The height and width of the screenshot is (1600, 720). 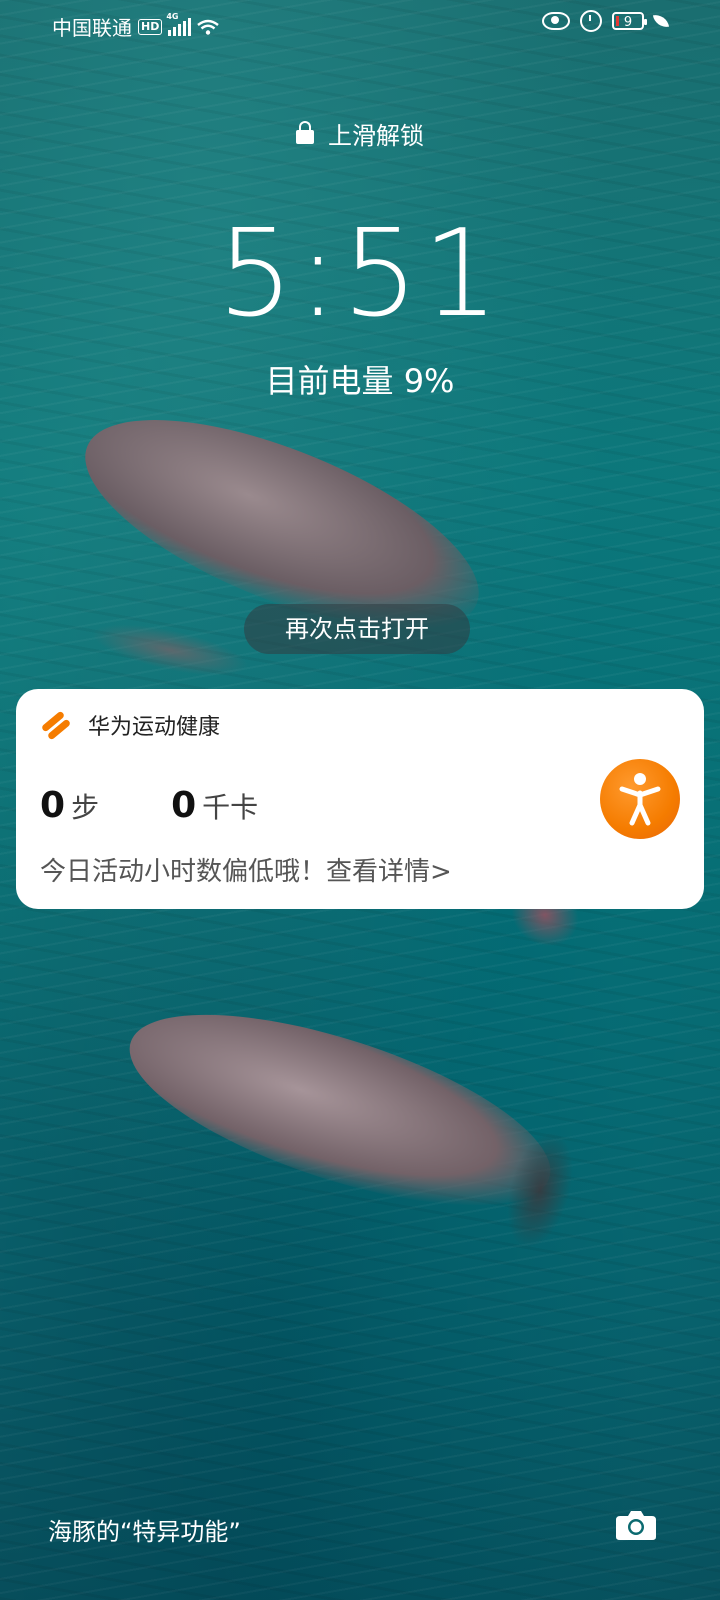 I want to click on camera-icon, so click(x=636, y=1525).